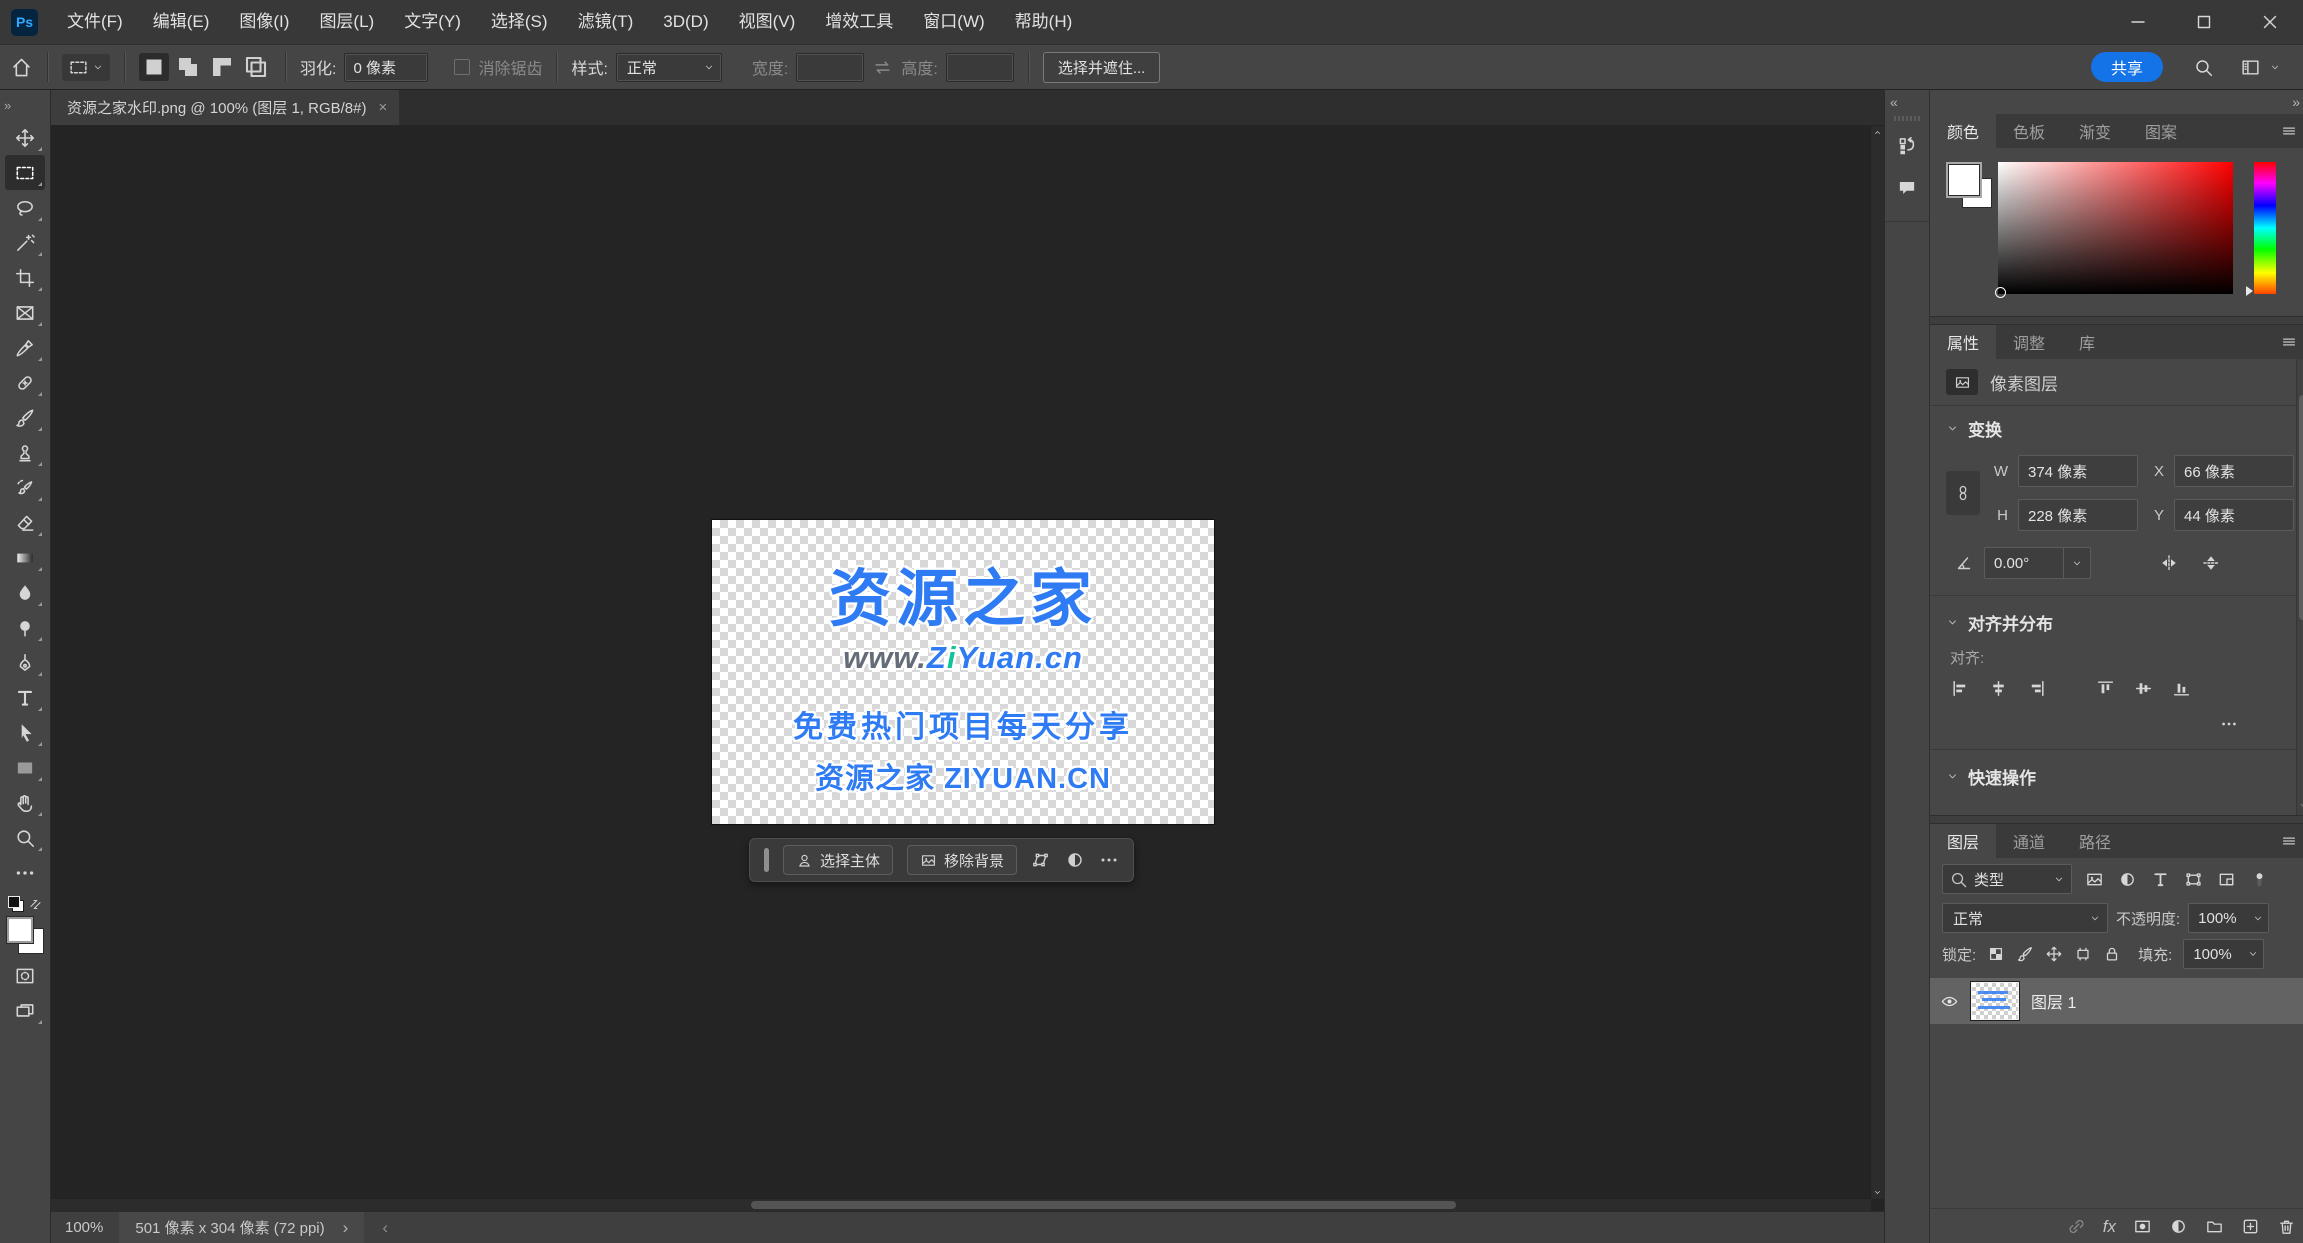  I want to click on width-input, so click(830, 67).